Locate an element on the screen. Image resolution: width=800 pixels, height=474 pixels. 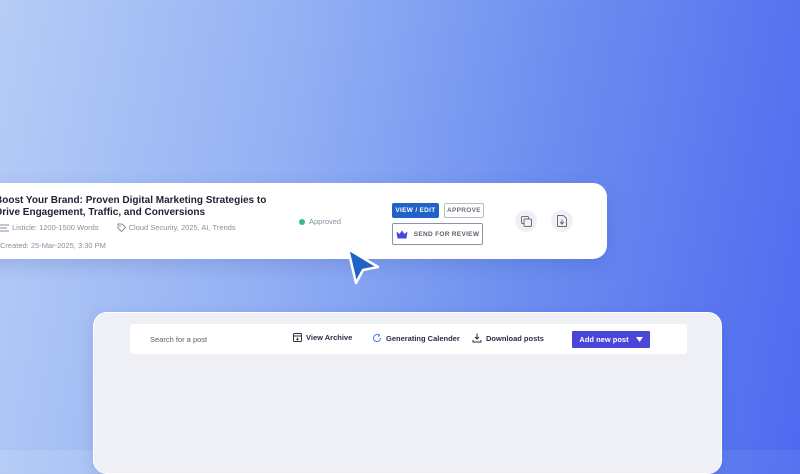
view-edit-button: VIEW / EDIT is located at coordinates (415, 210).